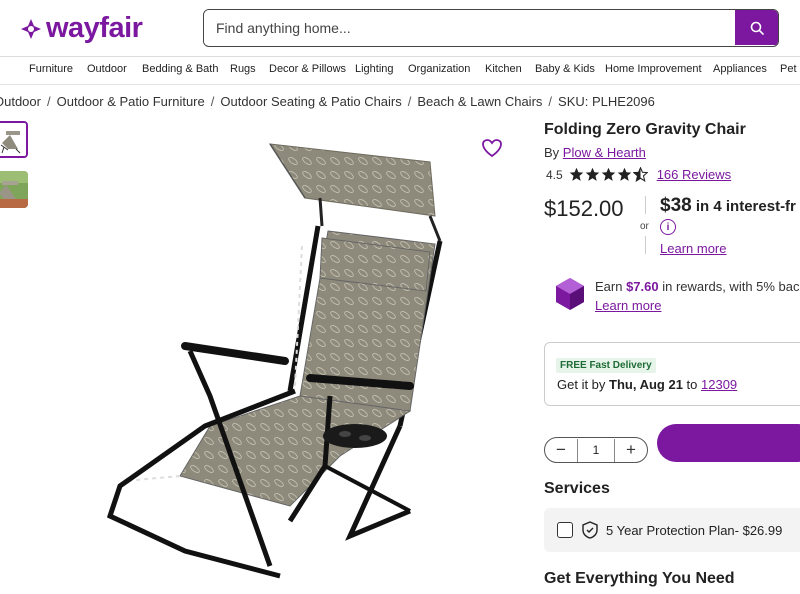  Describe the element at coordinates (645, 129) in the screenshot. I see `product-title: Folding Zero Gravity Chair` at that location.